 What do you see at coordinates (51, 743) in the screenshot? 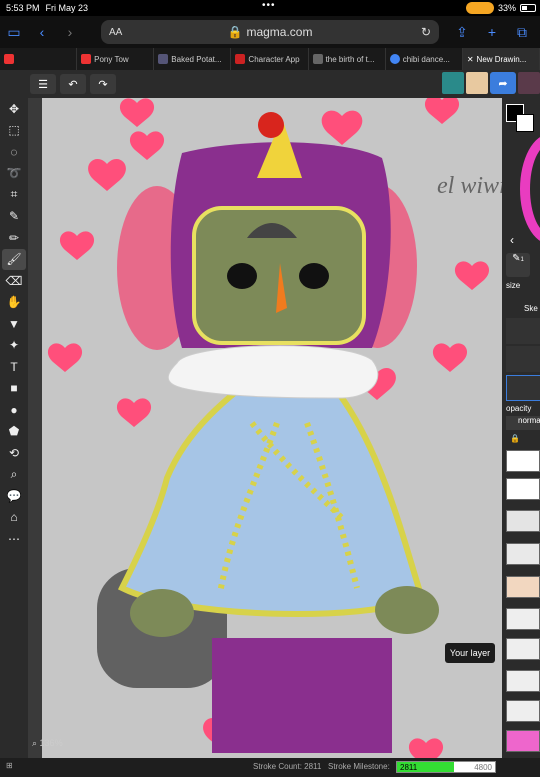
I see `zoom-value: 136%` at bounding box center [51, 743].